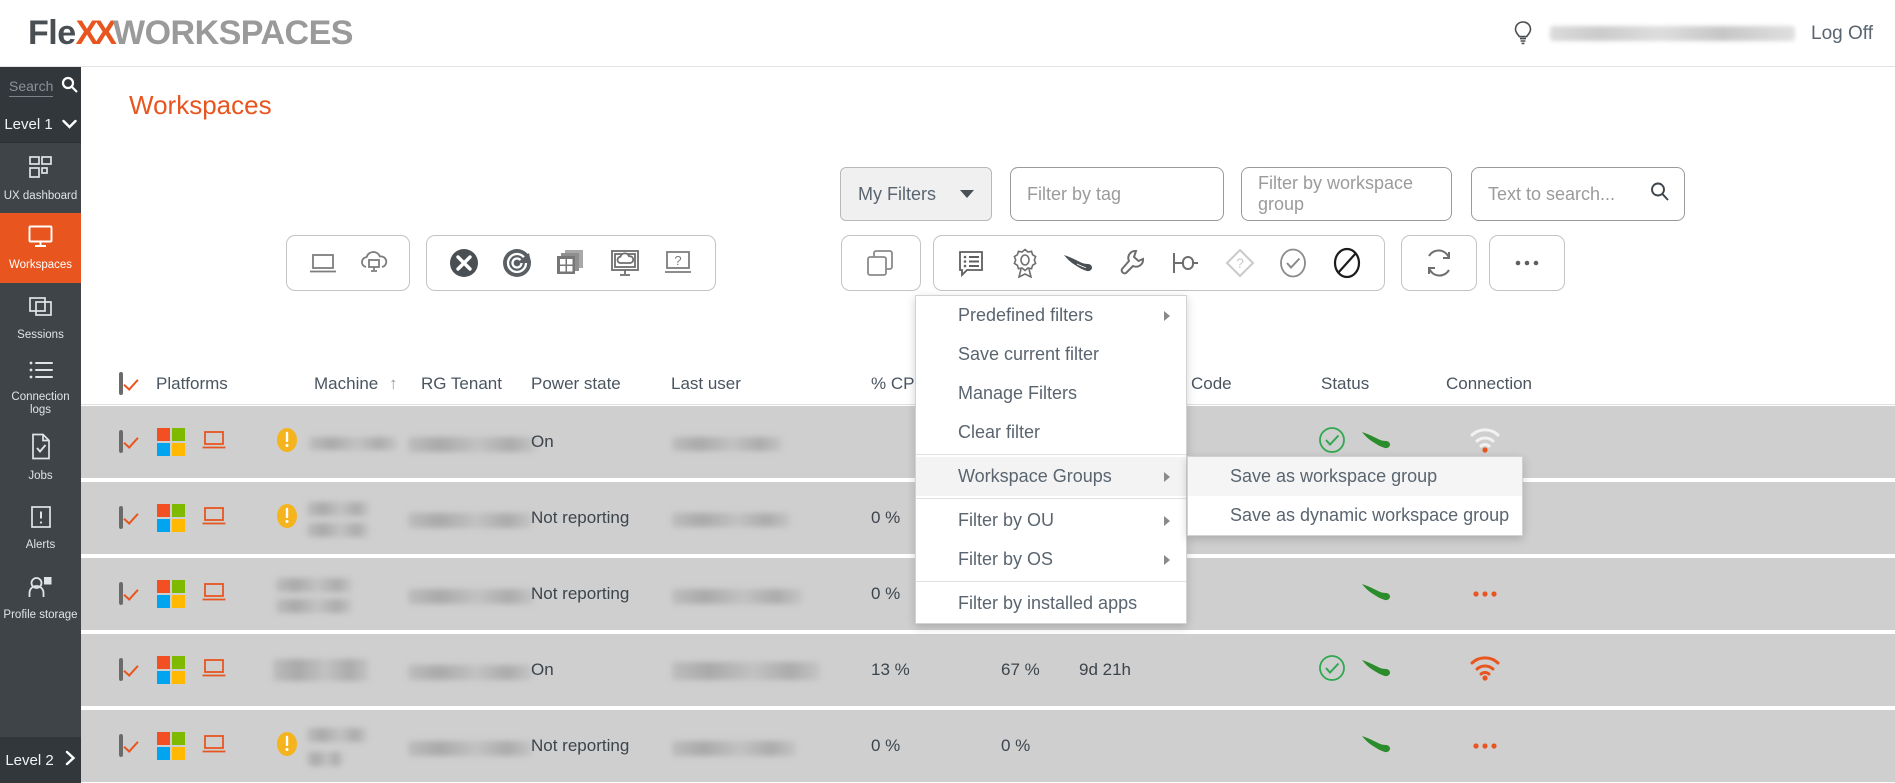 This screenshot has height=783, width=1895. Describe the element at coordinates (1167, 559) in the screenshot. I see `submenu-arrow-icon` at that location.